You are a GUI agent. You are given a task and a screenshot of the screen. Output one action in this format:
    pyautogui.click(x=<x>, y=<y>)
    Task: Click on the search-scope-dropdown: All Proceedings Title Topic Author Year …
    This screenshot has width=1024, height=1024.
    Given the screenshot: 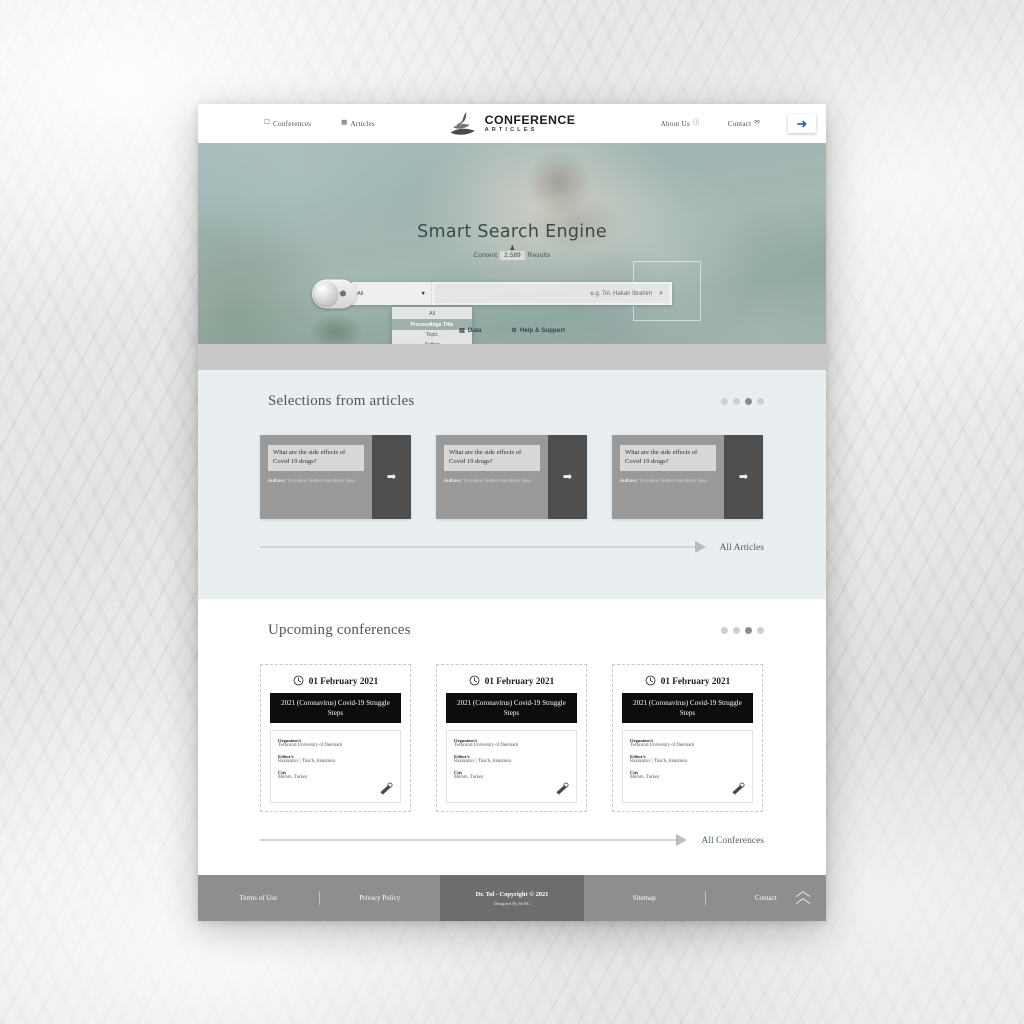 What is the action you would take?
    pyautogui.click(x=432, y=325)
    